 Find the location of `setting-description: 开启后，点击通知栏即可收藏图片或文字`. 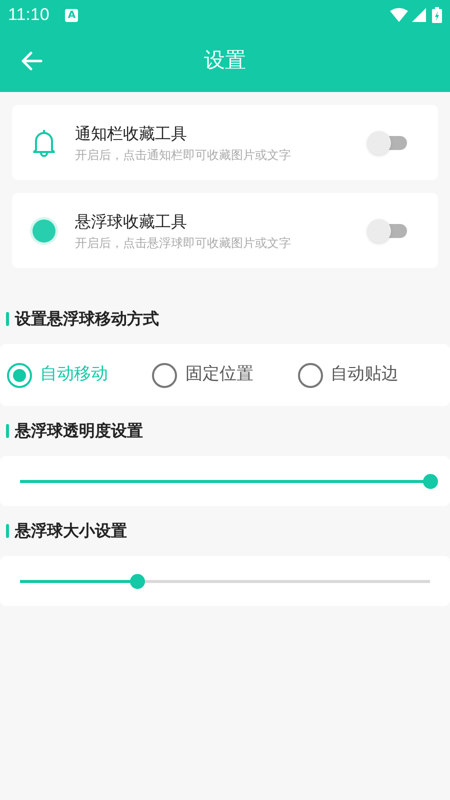

setting-description: 开启后，点击通知栏即可收藏图片或文字 is located at coordinates (183, 155).